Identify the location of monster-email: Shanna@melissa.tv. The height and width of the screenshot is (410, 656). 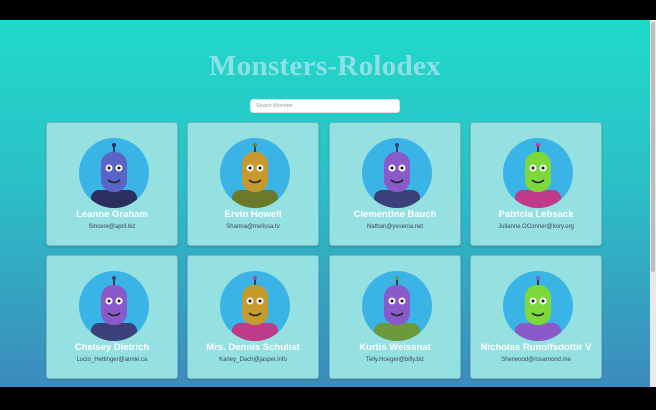
(253, 227).